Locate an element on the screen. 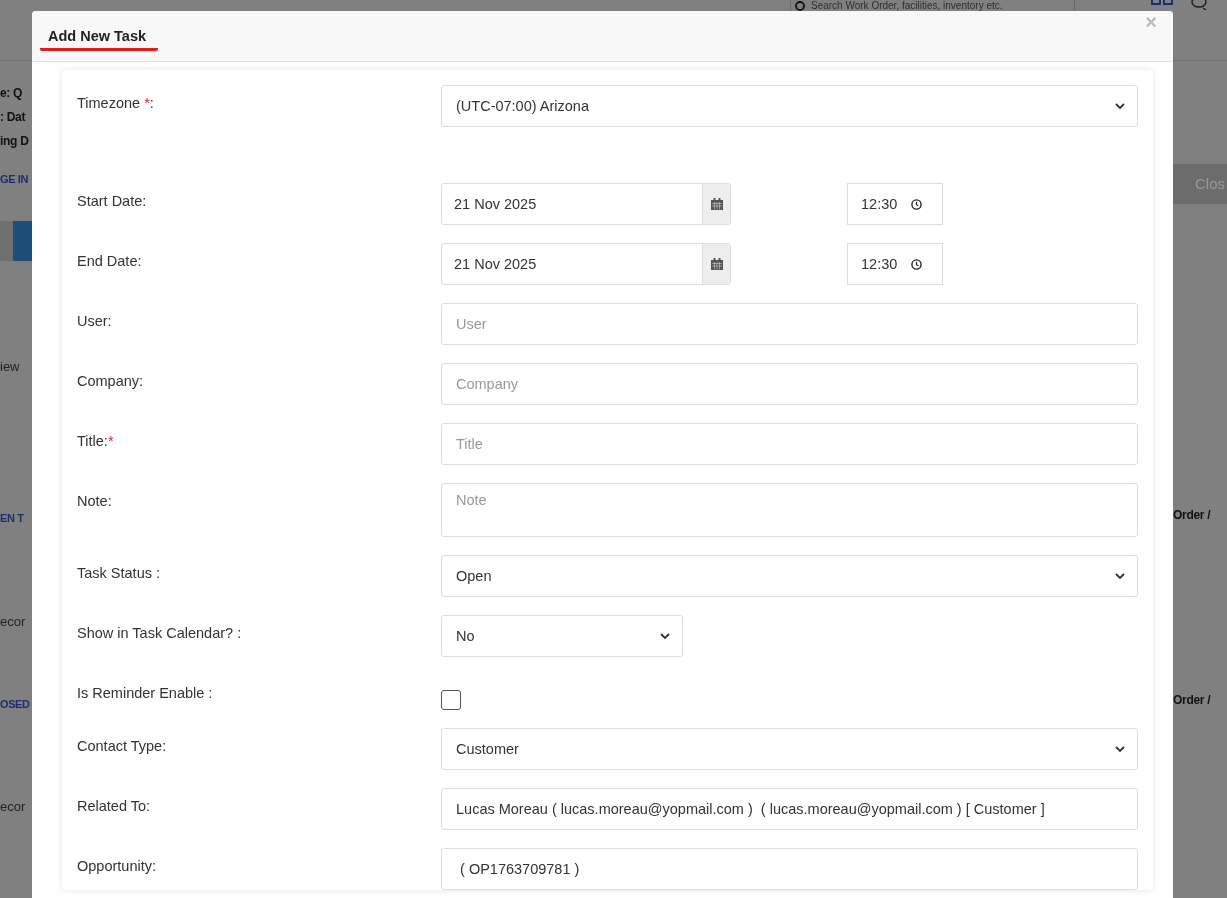  search-icon is located at coordinates (800, 5).